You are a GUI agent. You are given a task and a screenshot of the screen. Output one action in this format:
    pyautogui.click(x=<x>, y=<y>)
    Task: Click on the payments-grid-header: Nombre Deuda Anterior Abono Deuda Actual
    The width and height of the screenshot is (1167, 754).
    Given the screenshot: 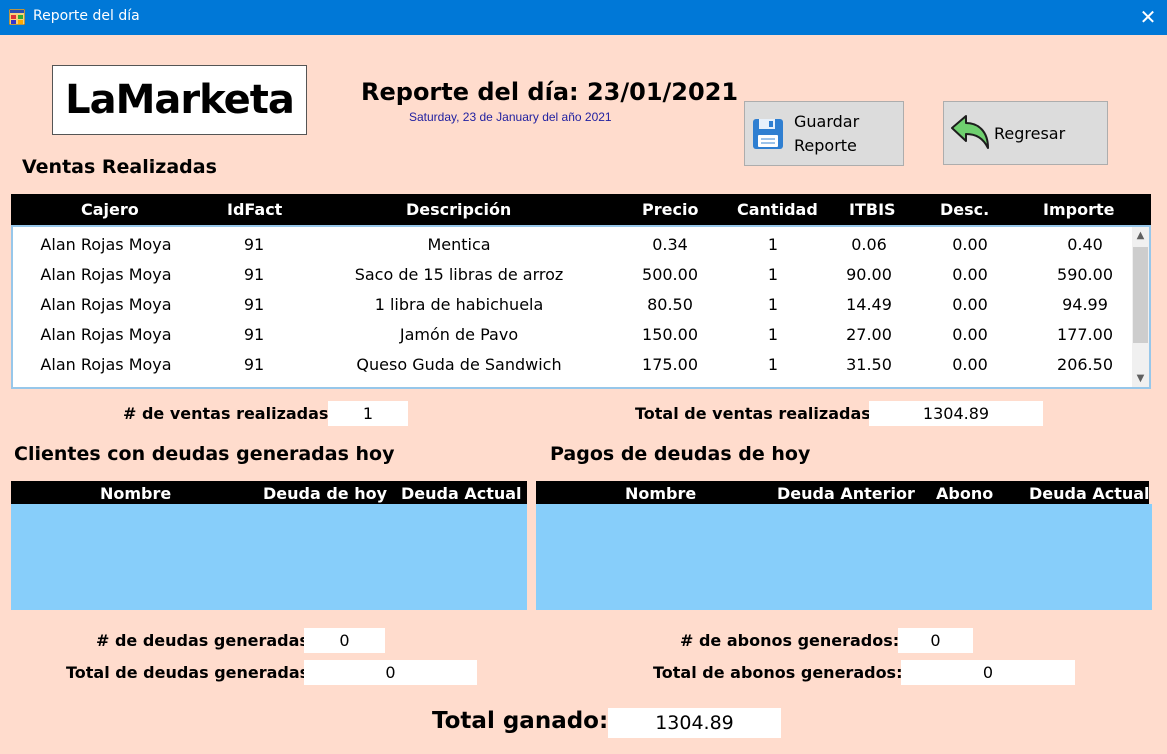 What is the action you would take?
    pyautogui.click(x=843, y=492)
    